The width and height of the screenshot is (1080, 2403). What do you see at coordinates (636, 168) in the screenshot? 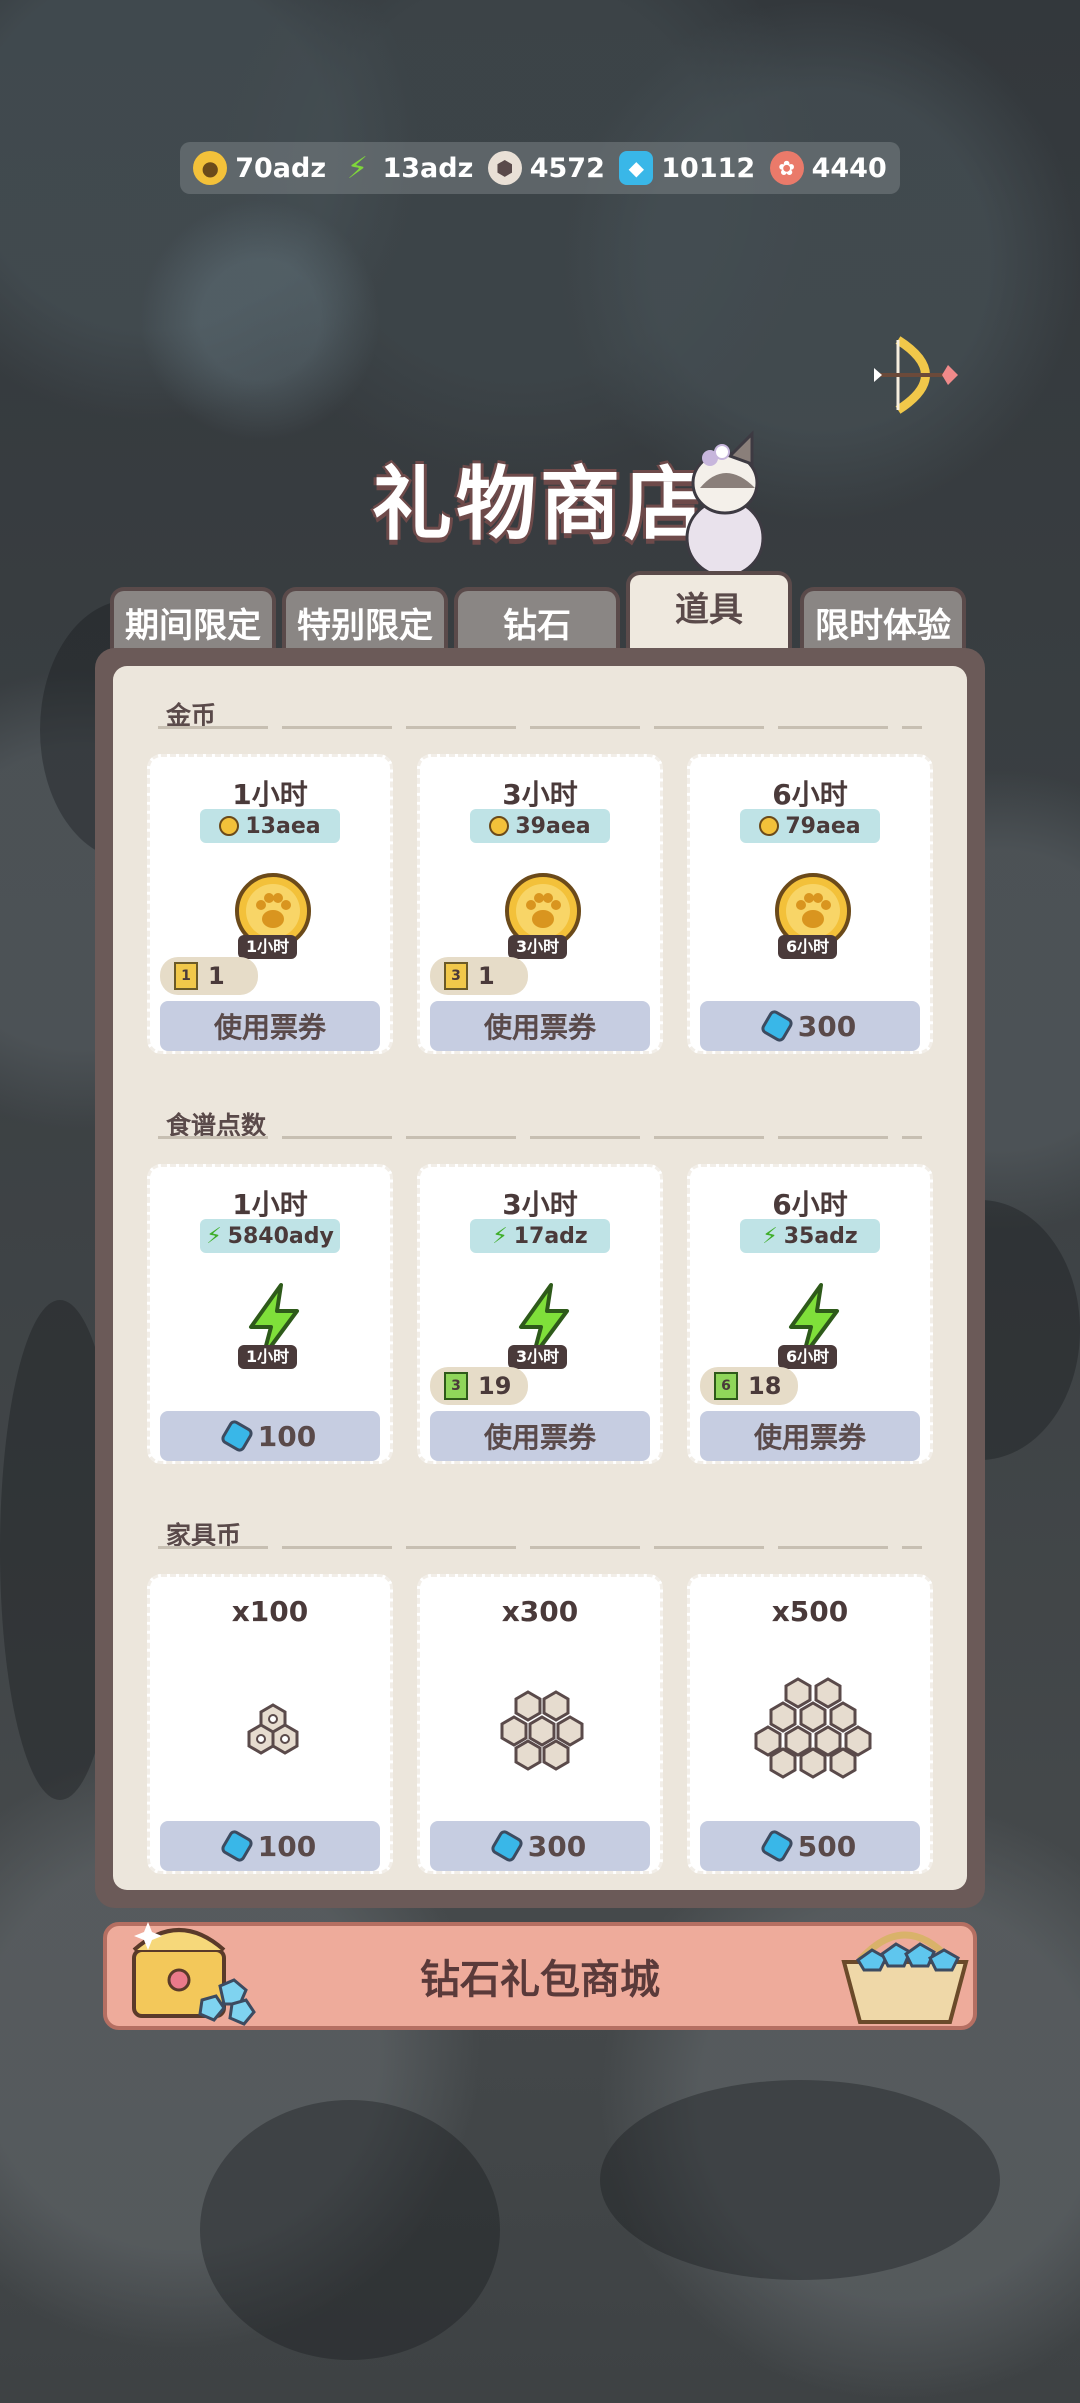
I see `diamond-icon: ◆` at bounding box center [636, 168].